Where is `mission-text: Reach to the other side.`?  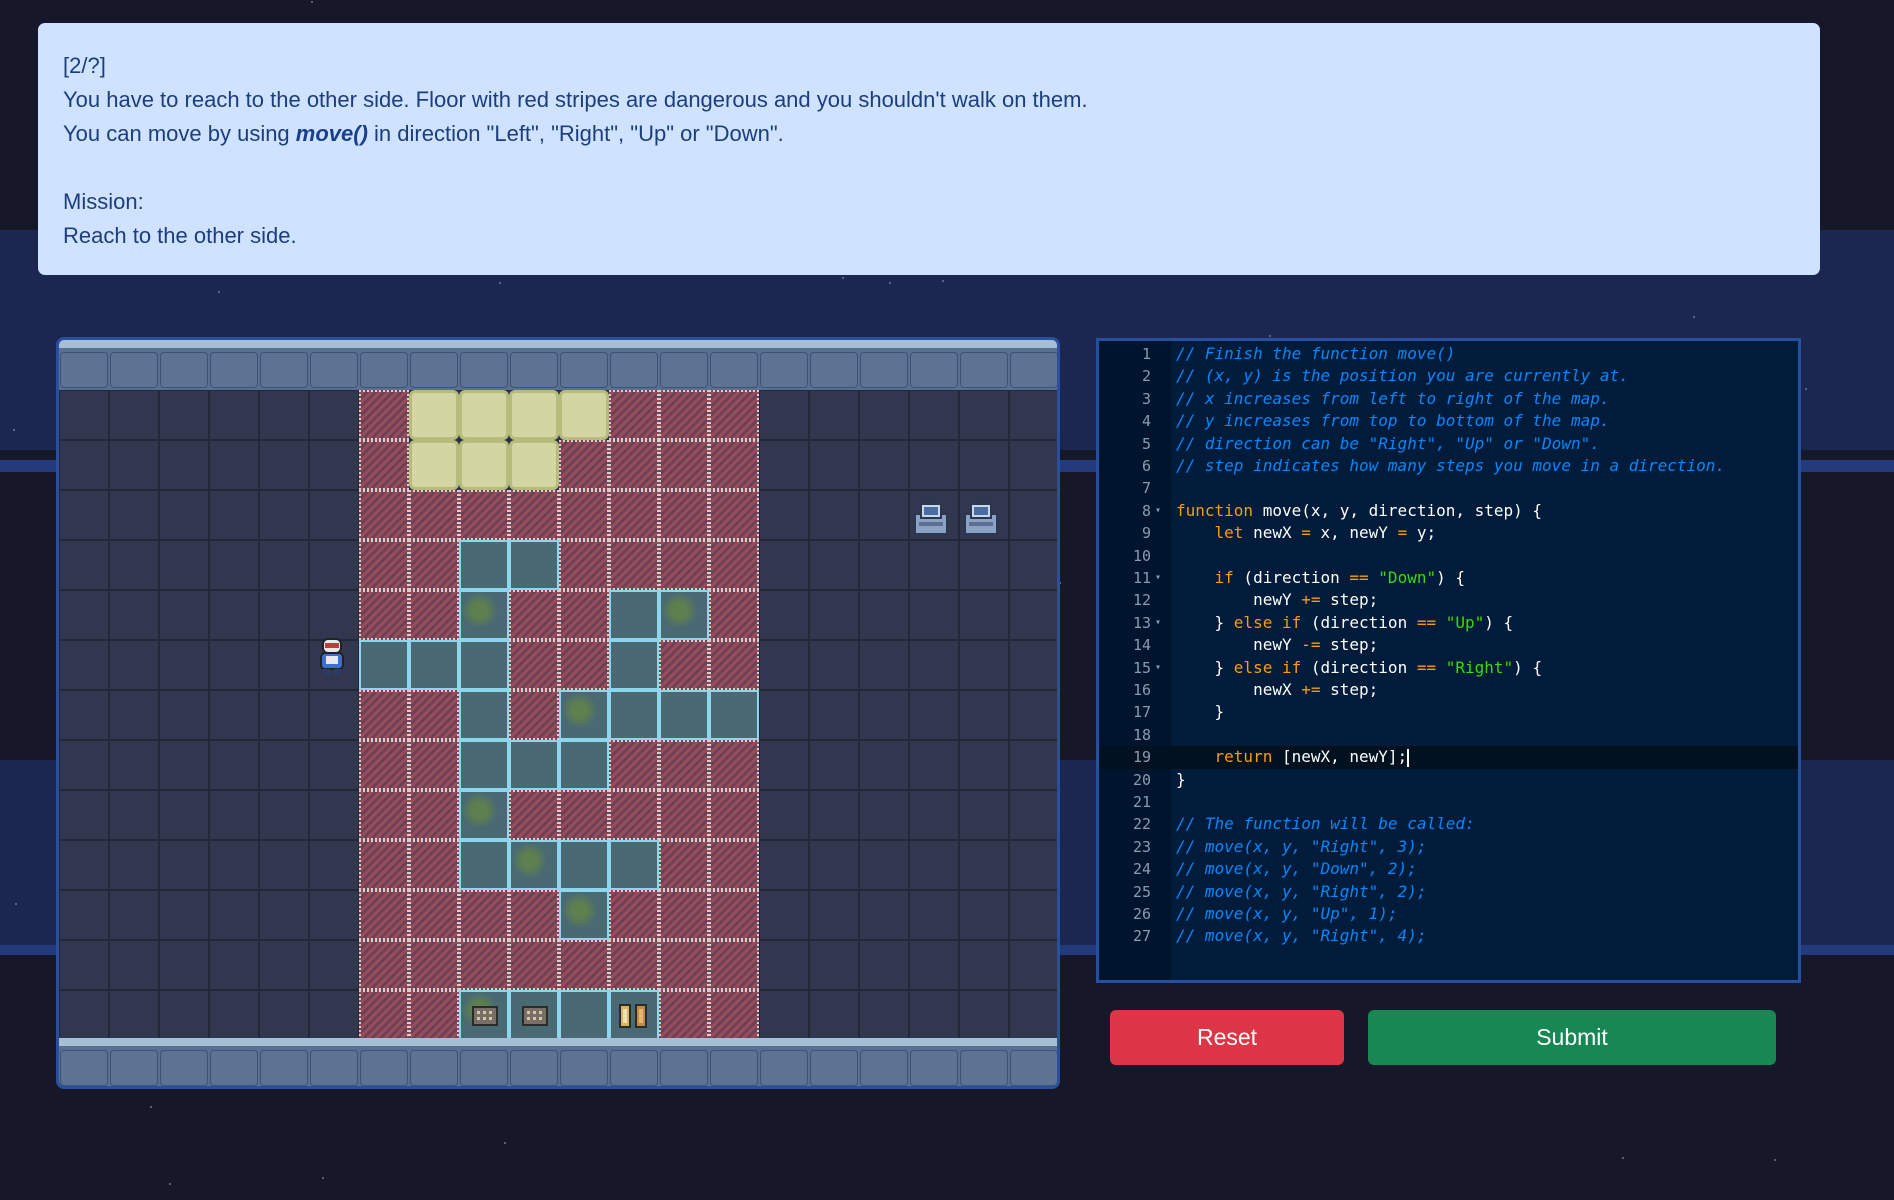
mission-text: Reach to the other side. is located at coordinates (180, 235).